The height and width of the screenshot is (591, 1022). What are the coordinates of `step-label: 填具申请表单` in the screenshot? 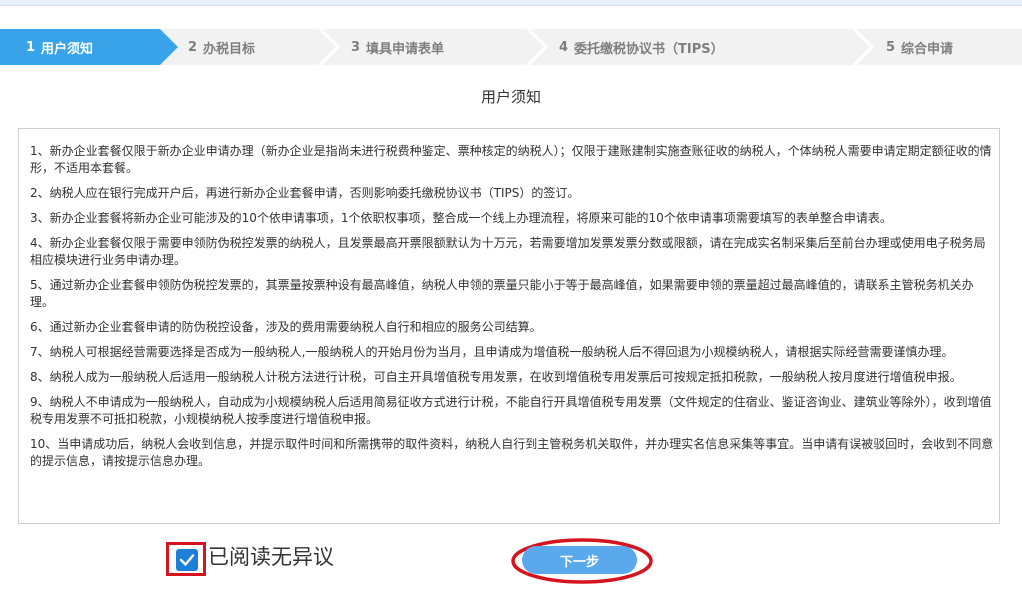 It's located at (405, 49).